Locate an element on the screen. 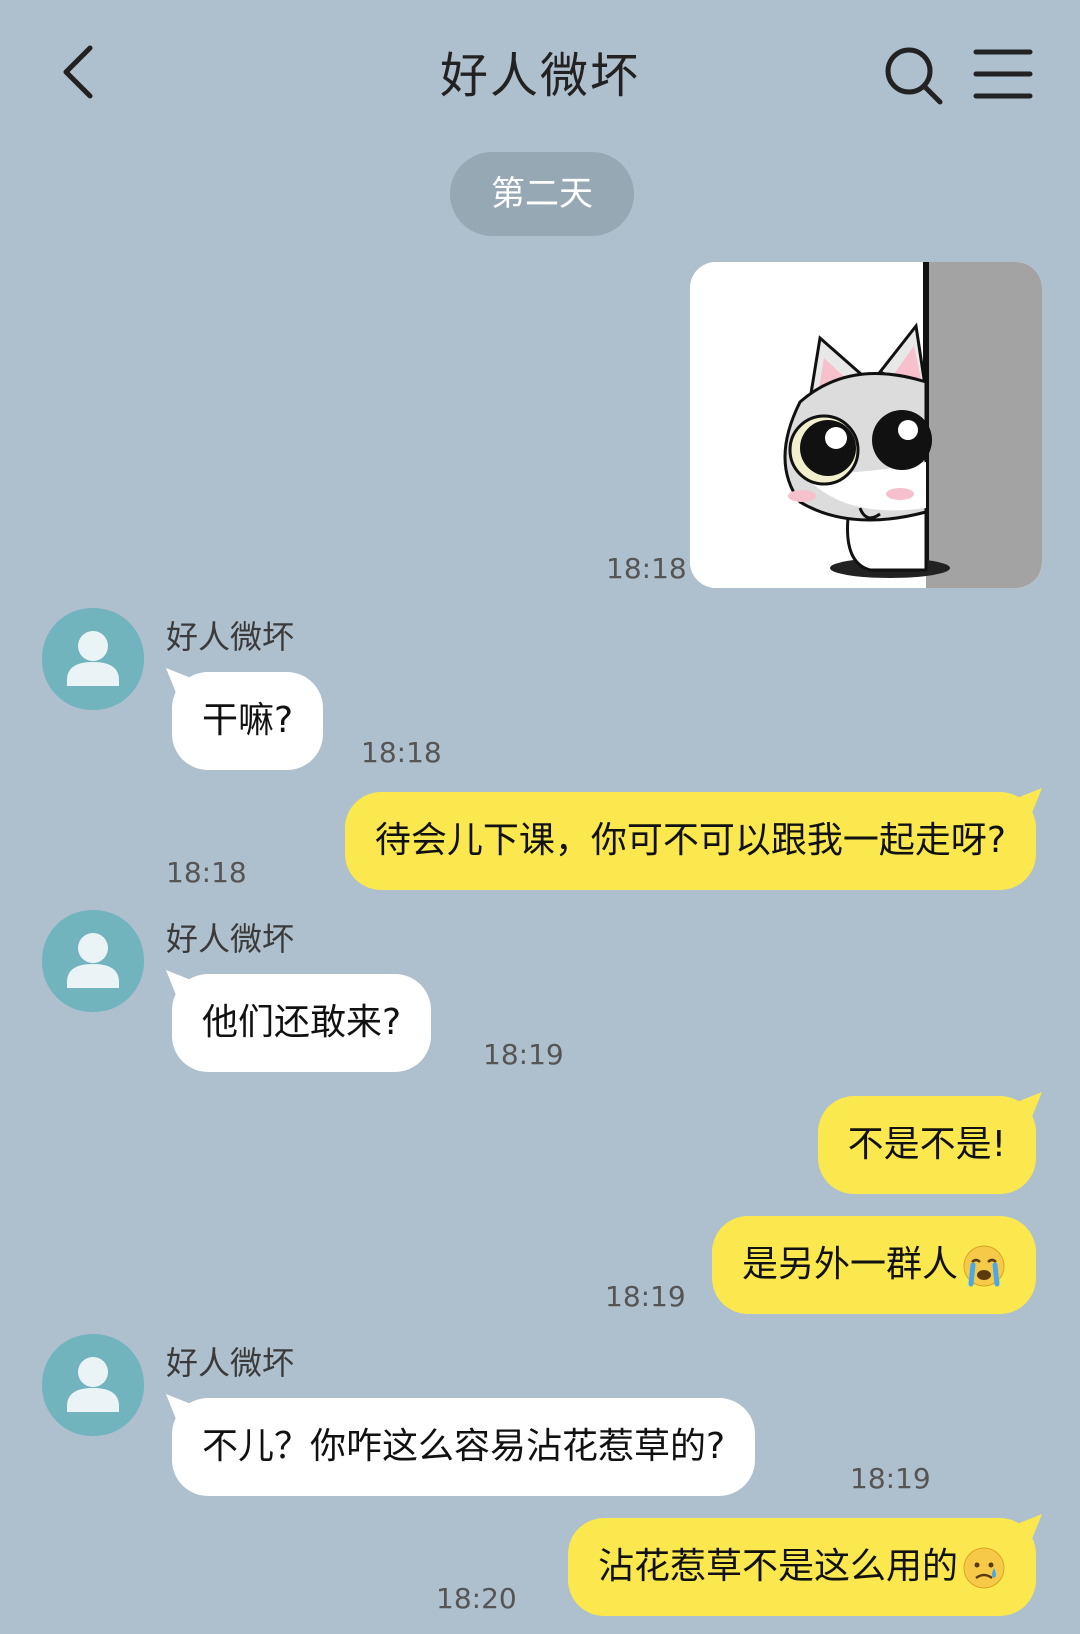  message-bubble-received: 干嘛? is located at coordinates (248, 721).